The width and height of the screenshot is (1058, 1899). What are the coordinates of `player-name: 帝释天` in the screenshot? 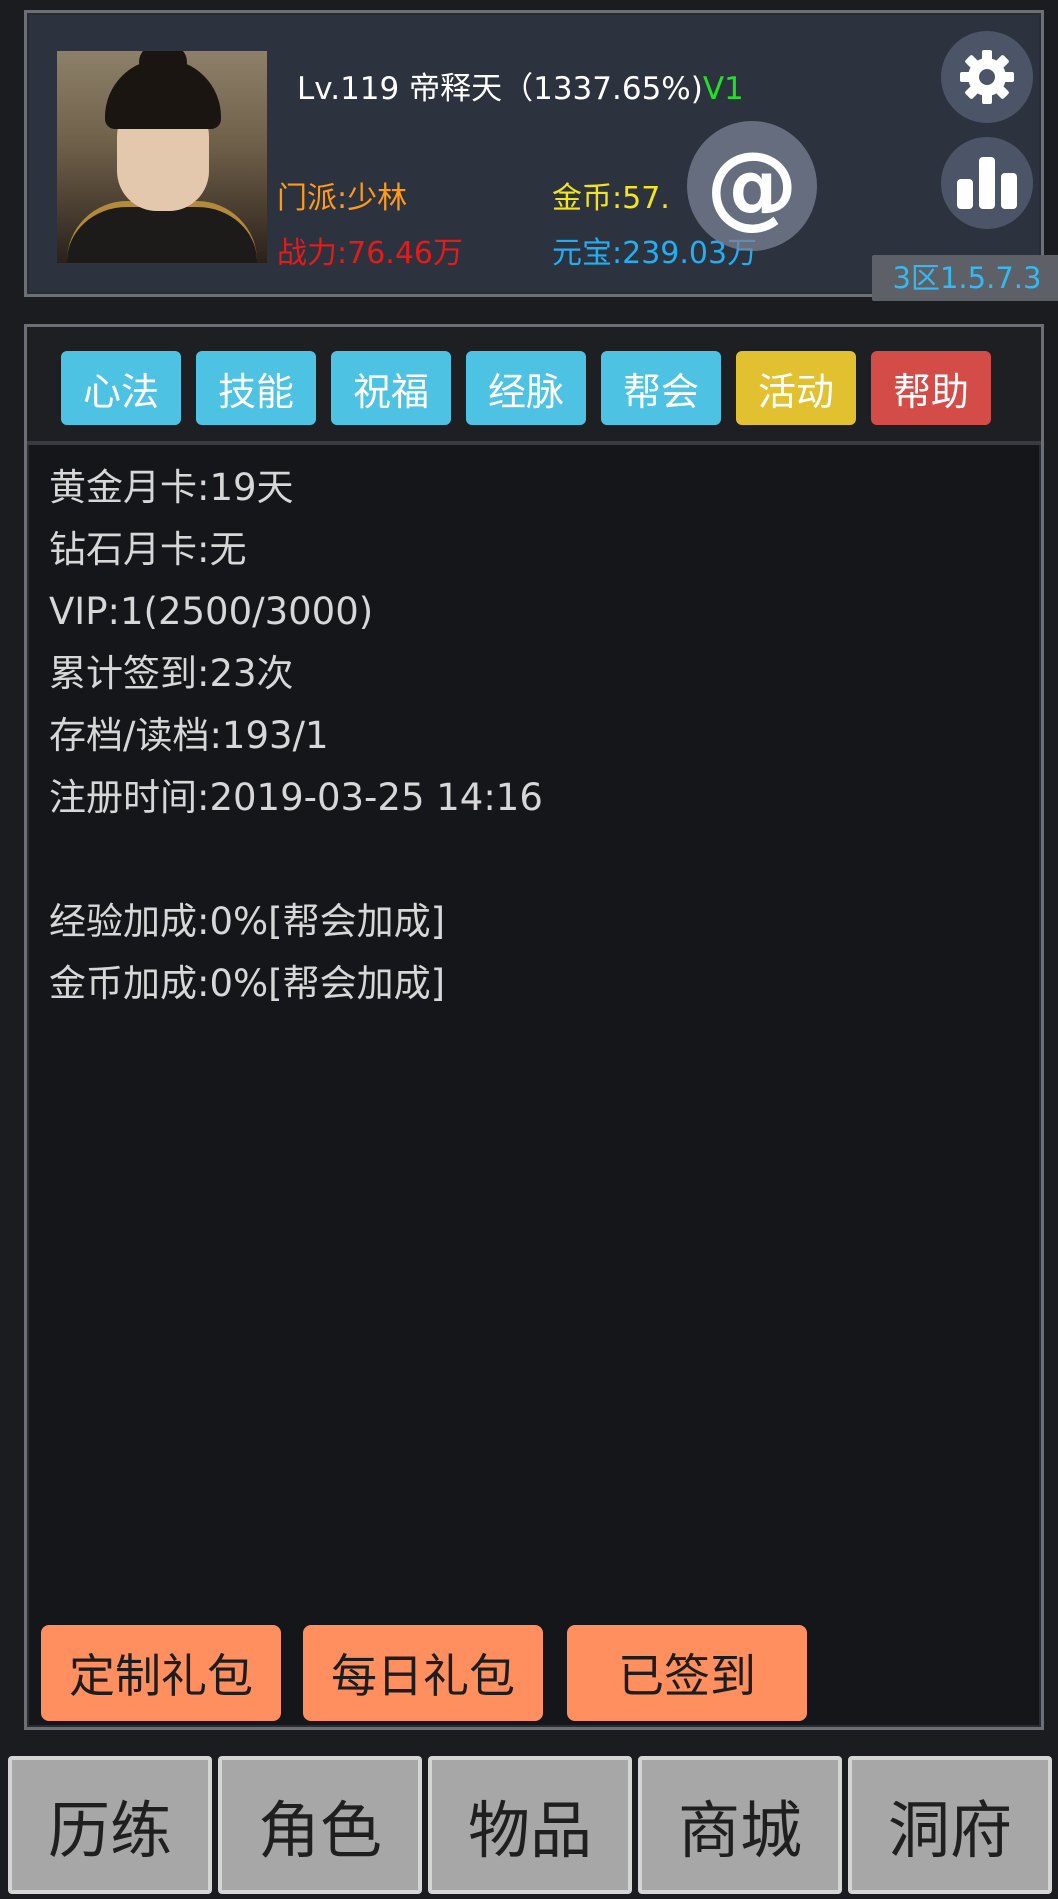 It's located at (456, 89).